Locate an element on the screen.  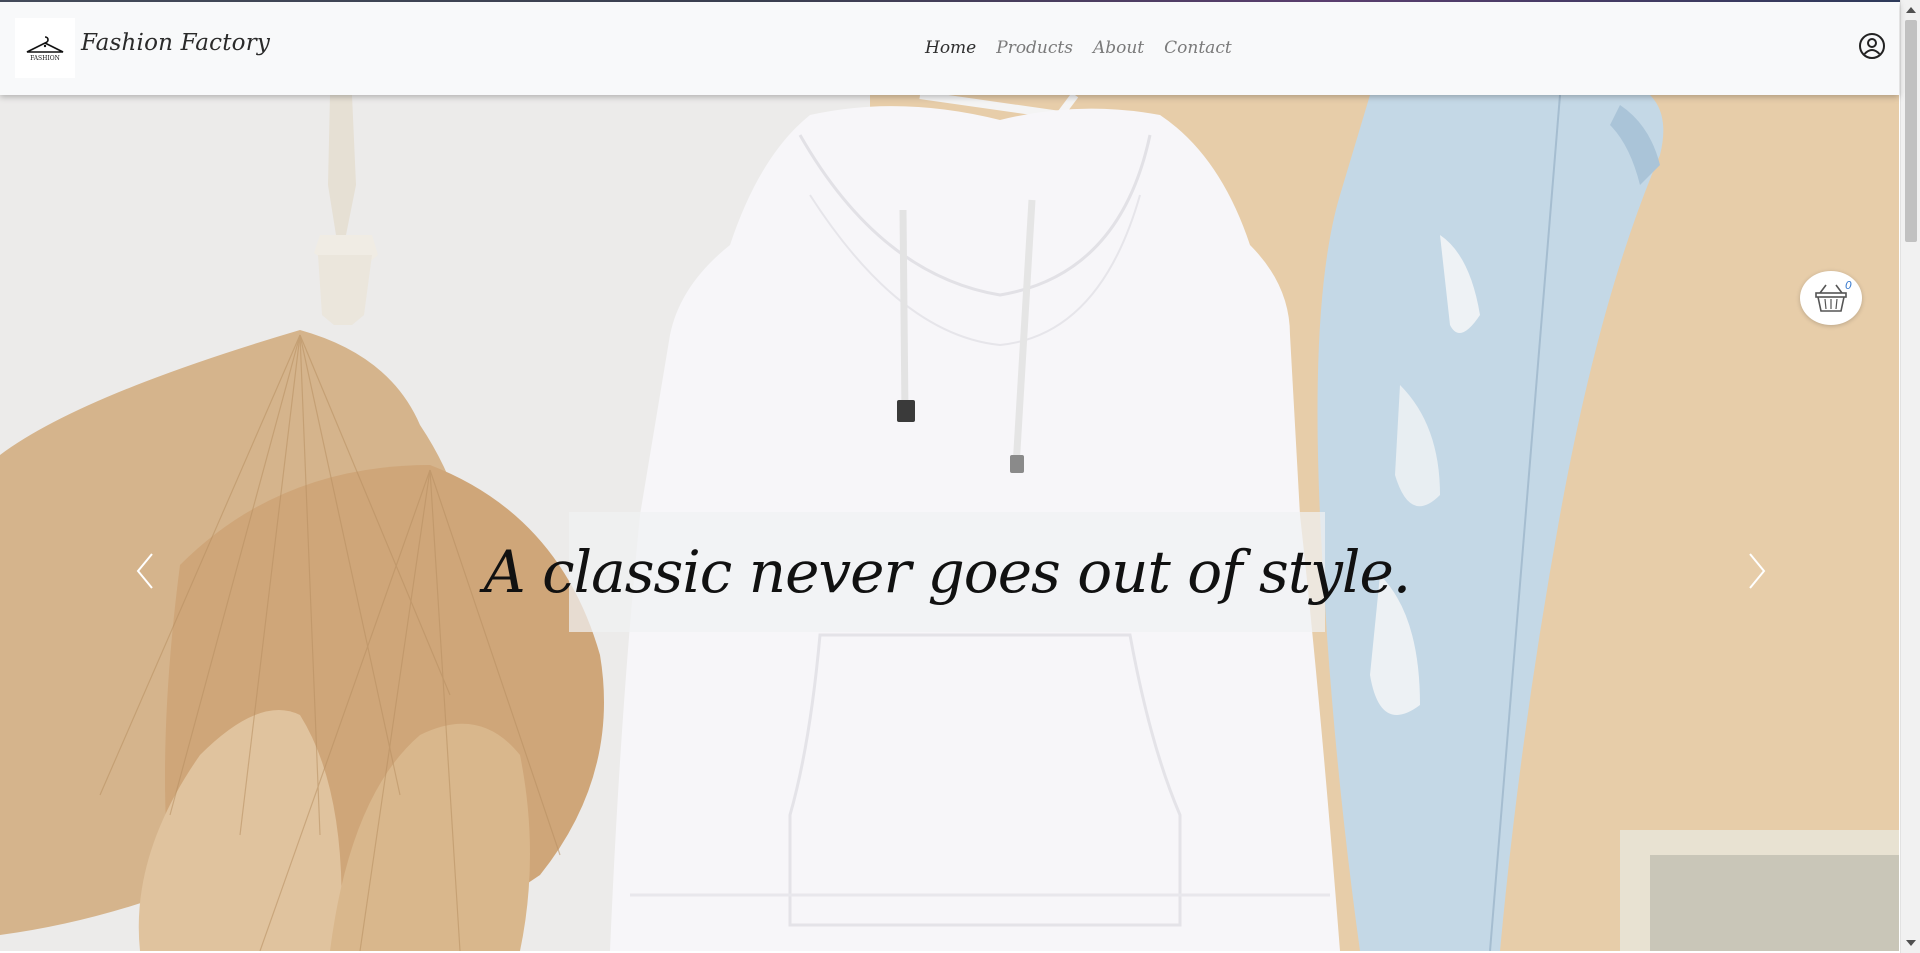
logo-text: FASHION is located at coordinates (45, 58).